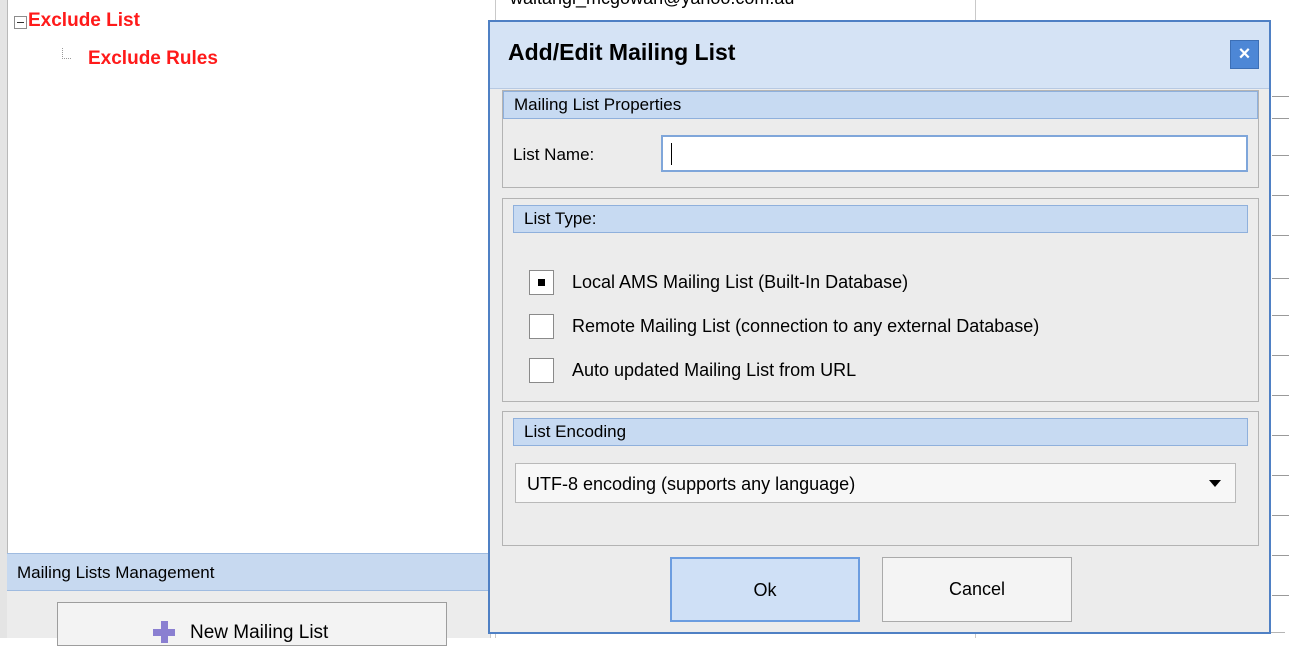 The width and height of the screenshot is (1289, 646). I want to click on email-cell: waitangi_mcgowan@yahoo.com.au, so click(652, 4).